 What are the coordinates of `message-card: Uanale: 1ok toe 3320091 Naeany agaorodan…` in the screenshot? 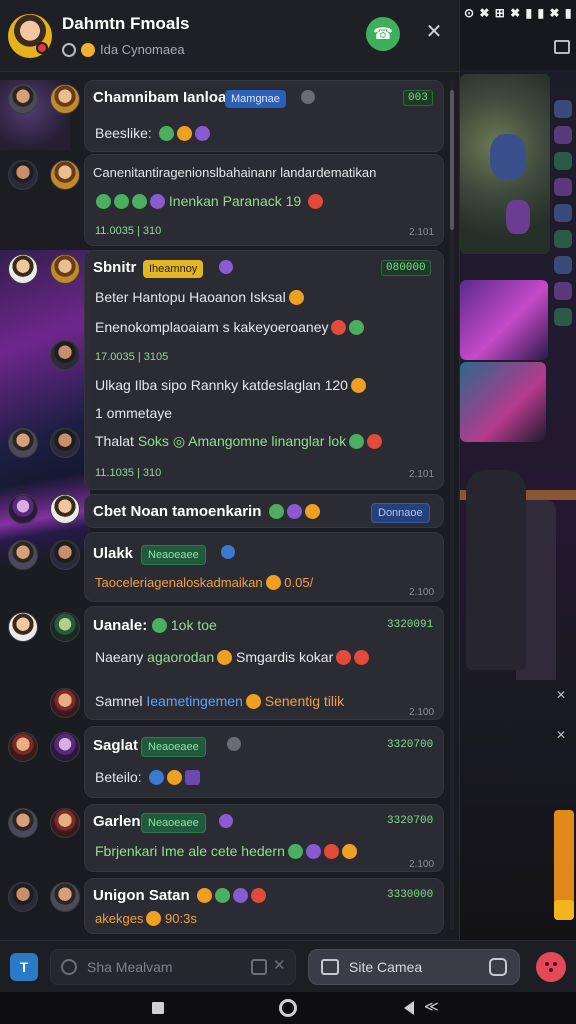 It's located at (264, 663).